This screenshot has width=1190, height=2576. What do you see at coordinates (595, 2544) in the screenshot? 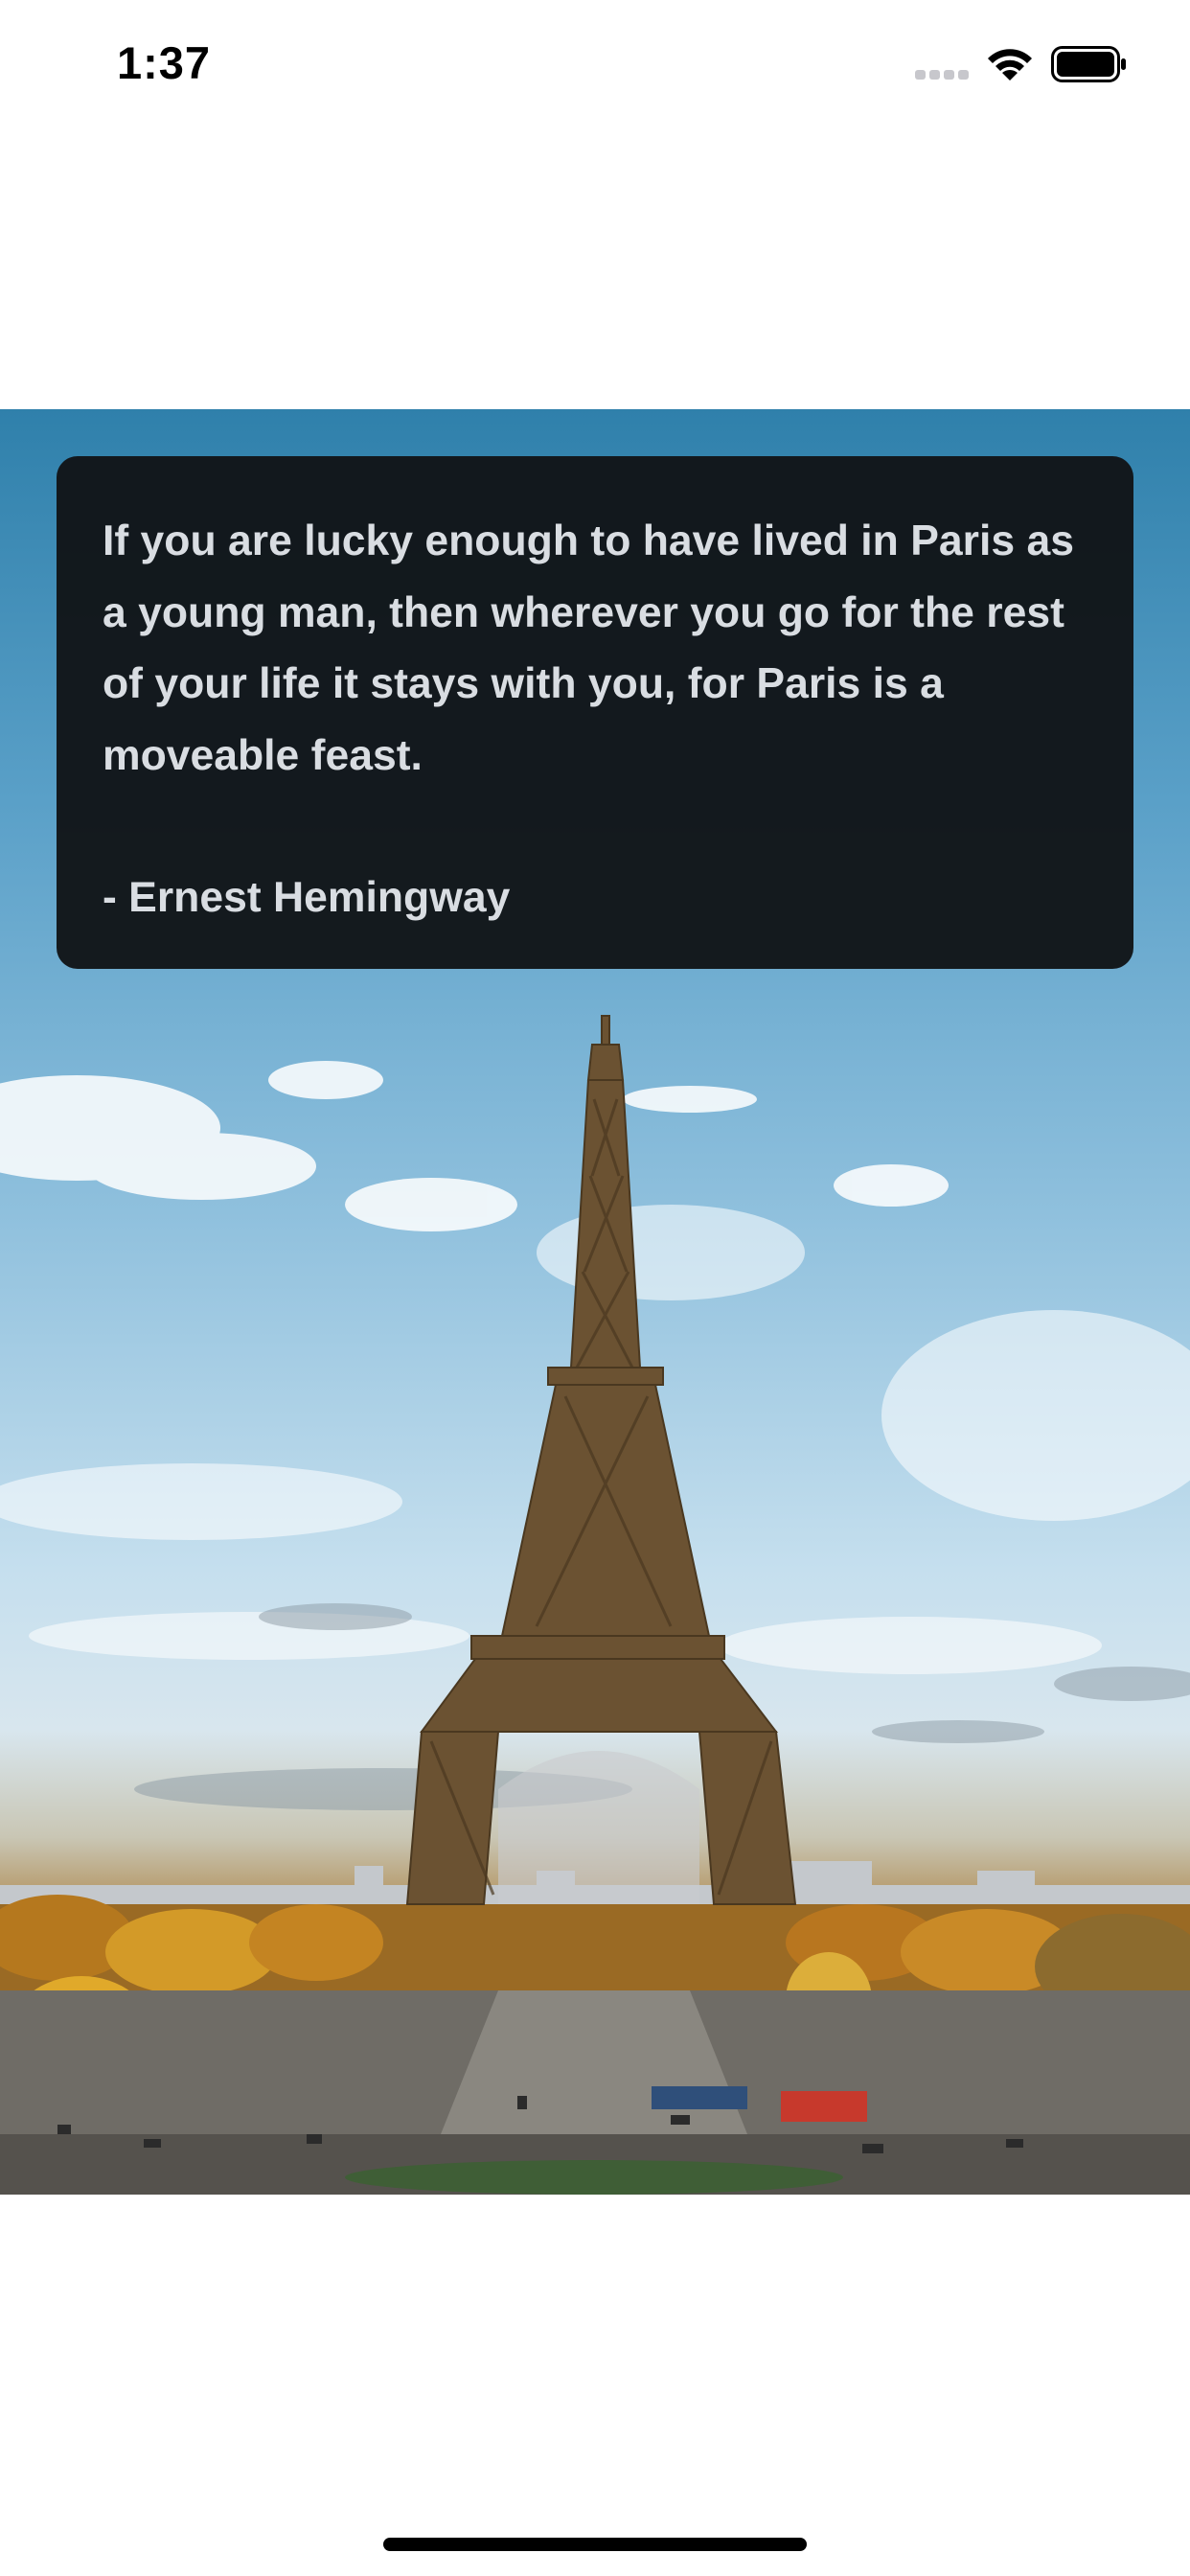
I see `home-indicator` at bounding box center [595, 2544].